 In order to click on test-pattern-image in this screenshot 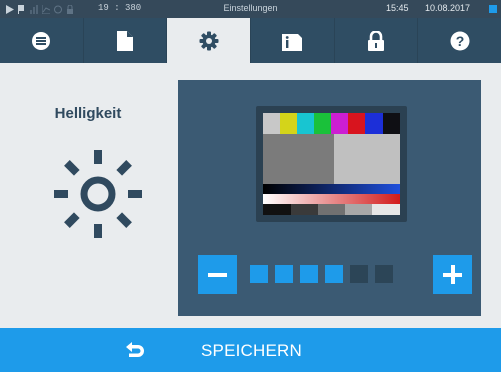, I will do `click(331, 164)`.